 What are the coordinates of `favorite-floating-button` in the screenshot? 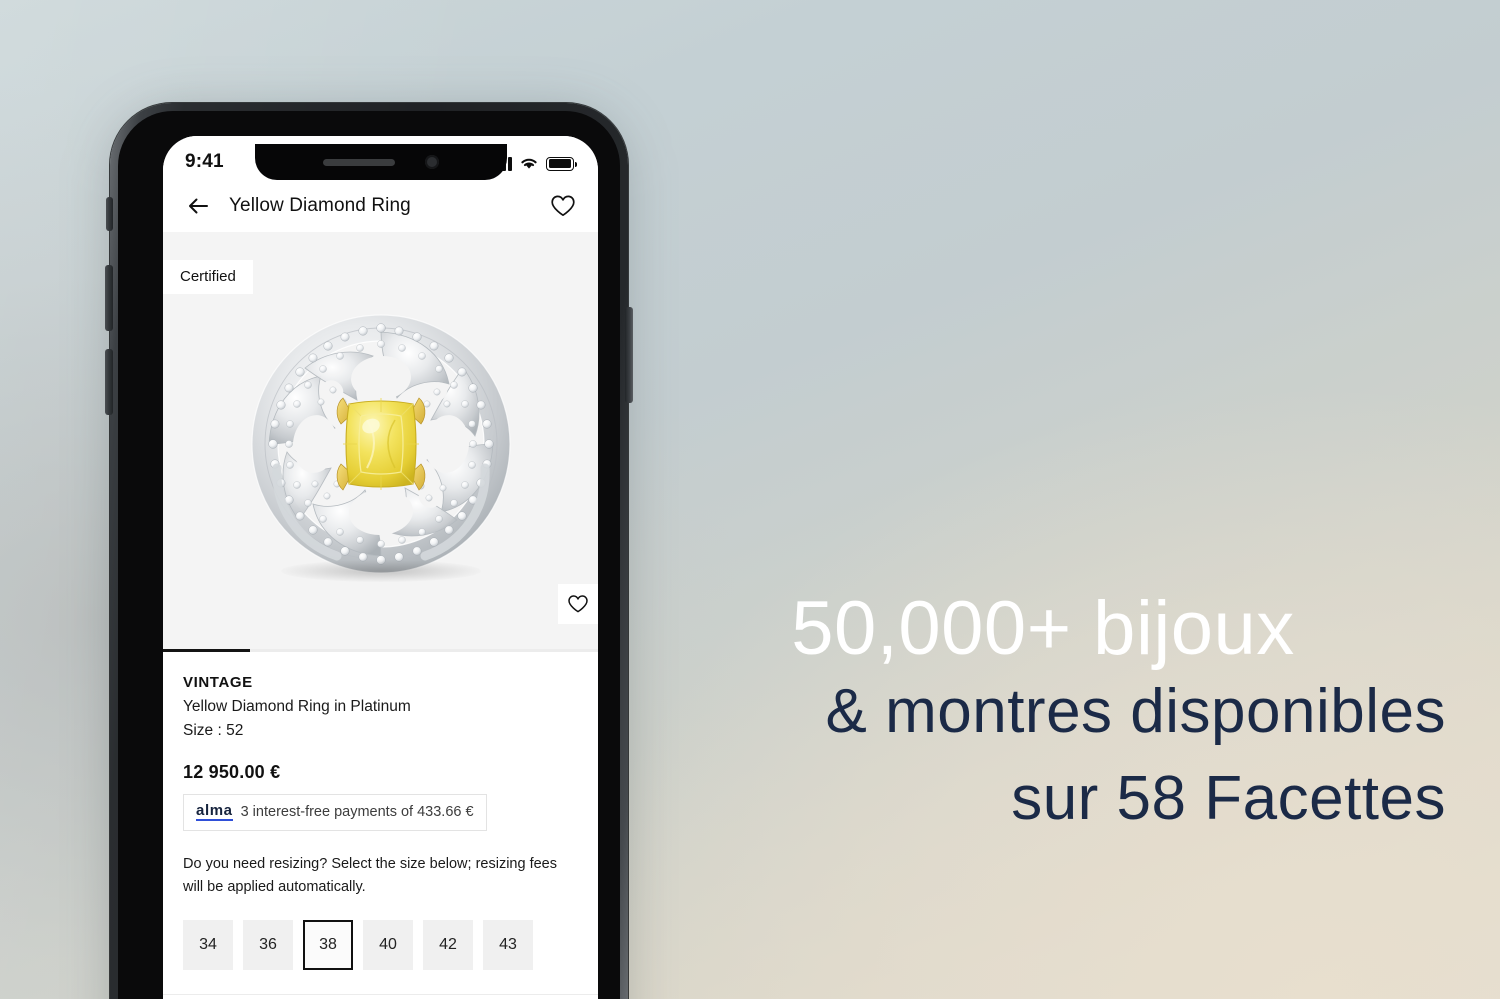 It's located at (578, 604).